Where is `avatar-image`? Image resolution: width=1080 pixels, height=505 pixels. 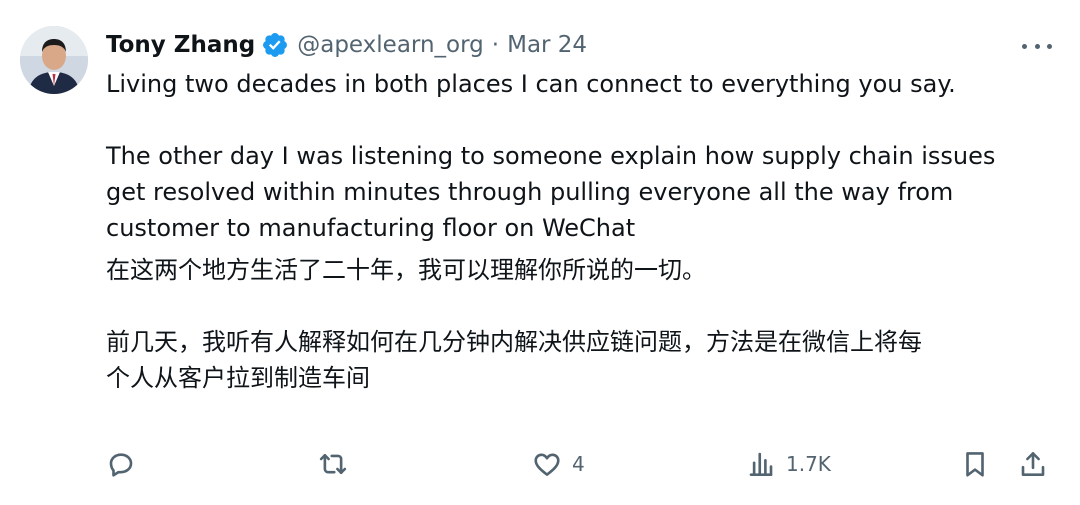 avatar-image is located at coordinates (54, 60).